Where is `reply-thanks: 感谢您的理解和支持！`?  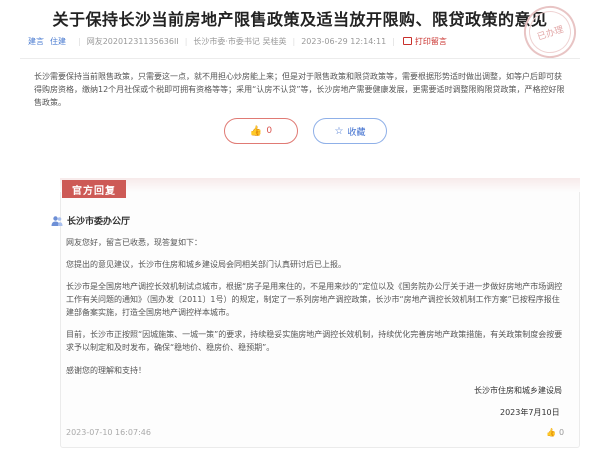
reply-thanks: 感谢您的理解和支持！ is located at coordinates (106, 370).